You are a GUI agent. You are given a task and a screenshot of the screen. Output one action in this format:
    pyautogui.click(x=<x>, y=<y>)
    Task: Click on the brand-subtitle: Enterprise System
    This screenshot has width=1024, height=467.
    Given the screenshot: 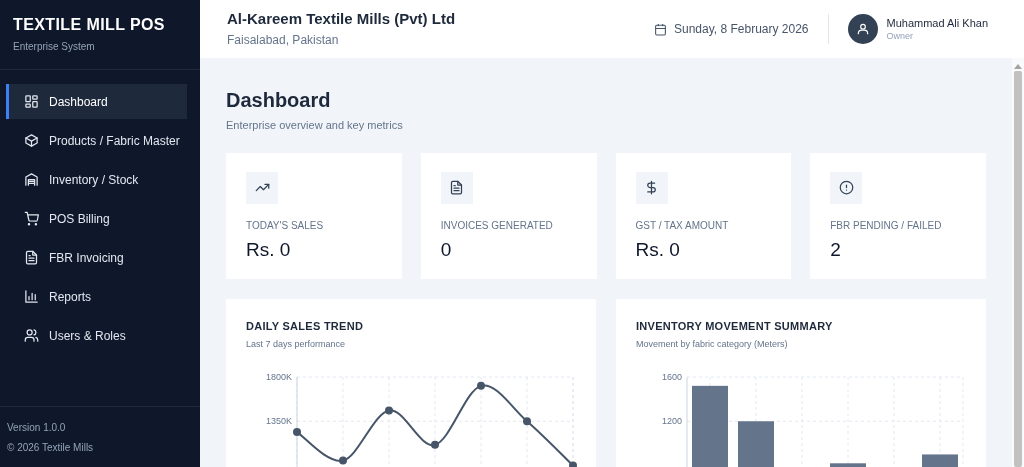 What is the action you would take?
    pyautogui.click(x=54, y=47)
    